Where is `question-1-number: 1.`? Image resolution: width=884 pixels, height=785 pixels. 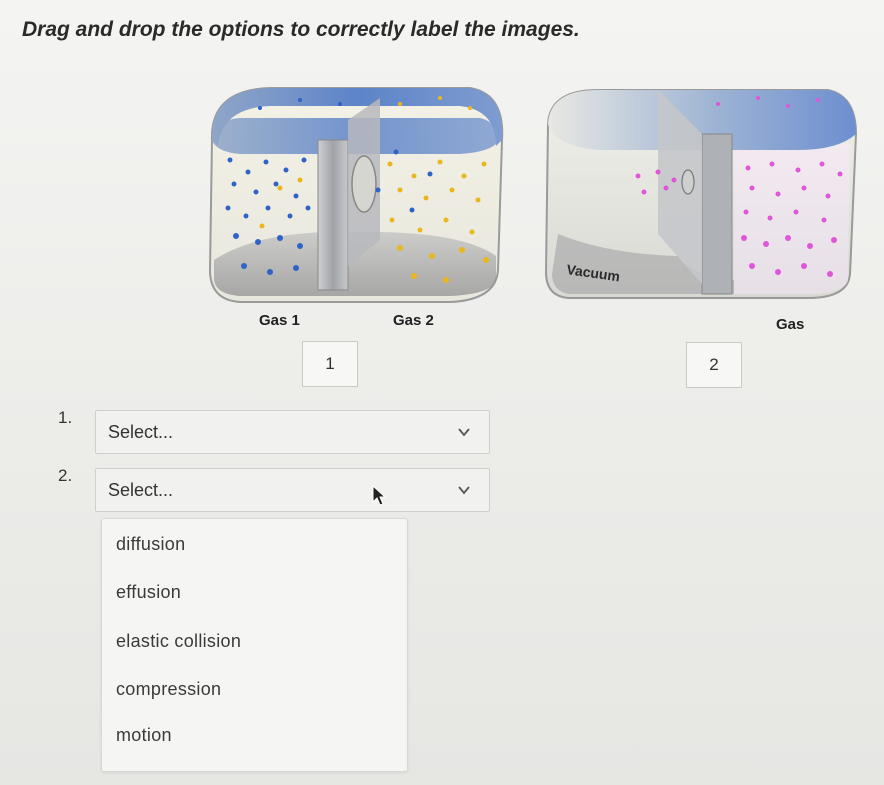 question-1-number: 1. is located at coordinates (65, 417).